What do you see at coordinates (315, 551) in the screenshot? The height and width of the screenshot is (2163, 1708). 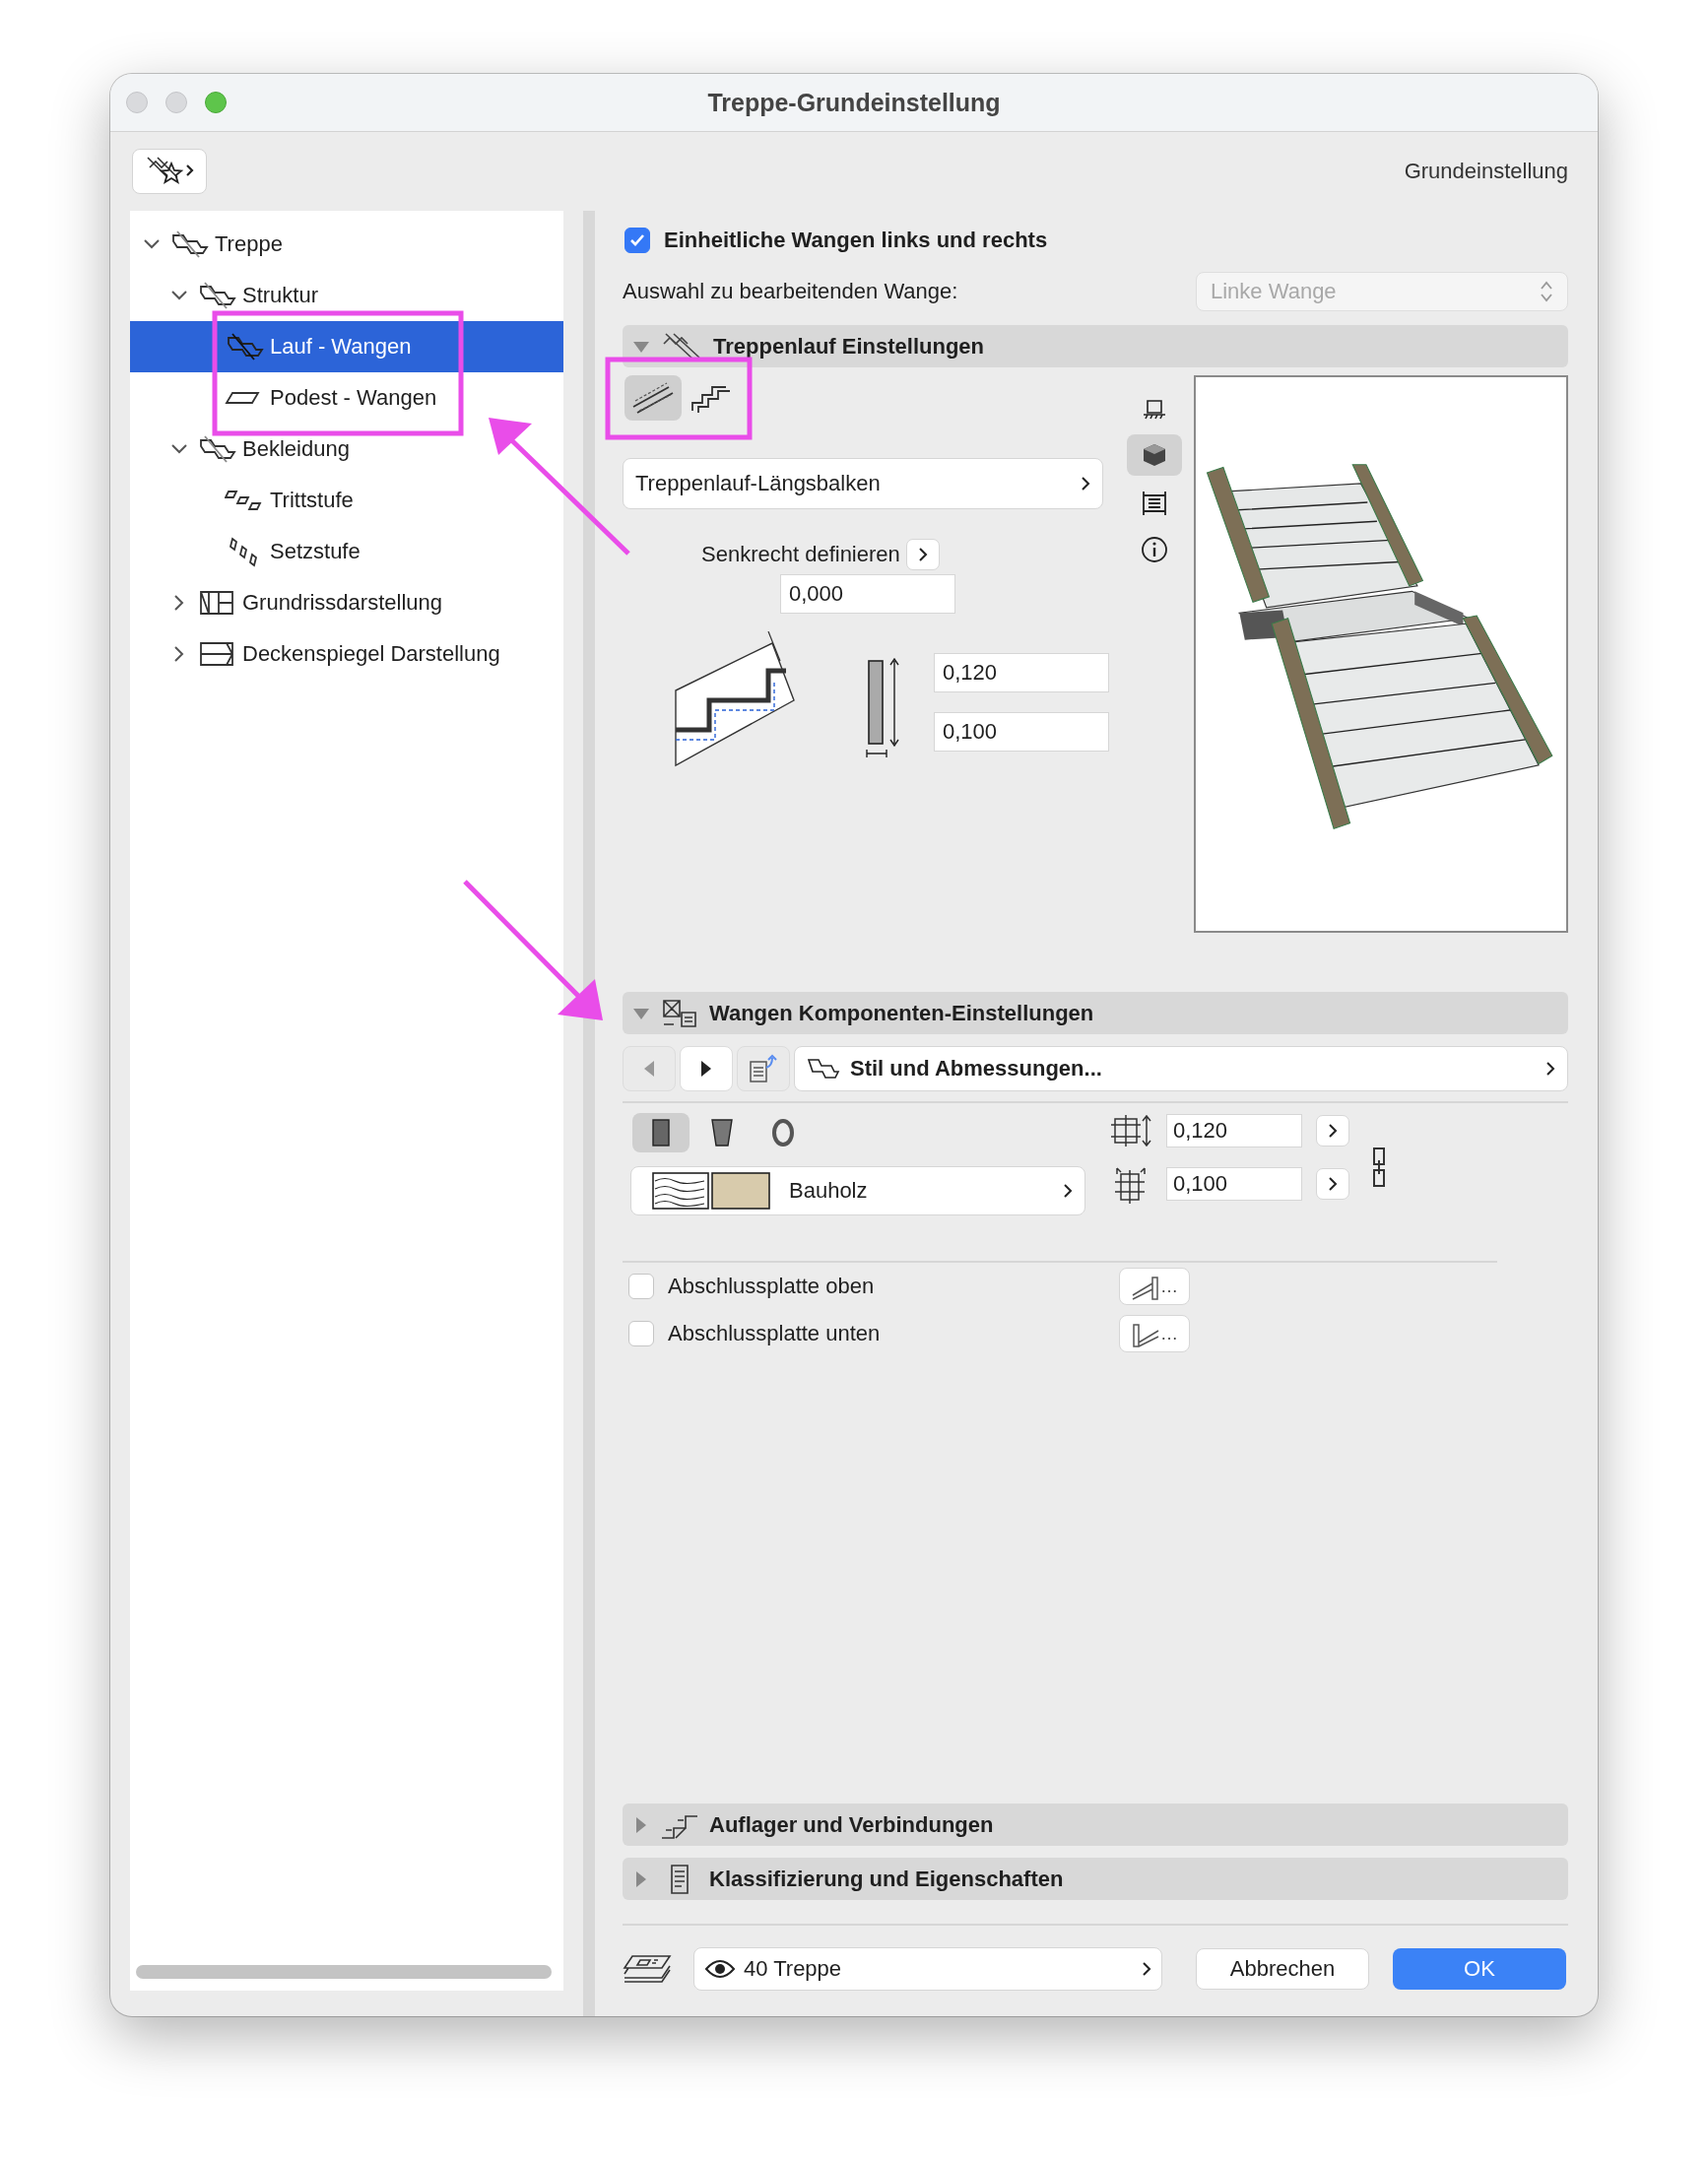 I see `tree-label: Setzstufe` at bounding box center [315, 551].